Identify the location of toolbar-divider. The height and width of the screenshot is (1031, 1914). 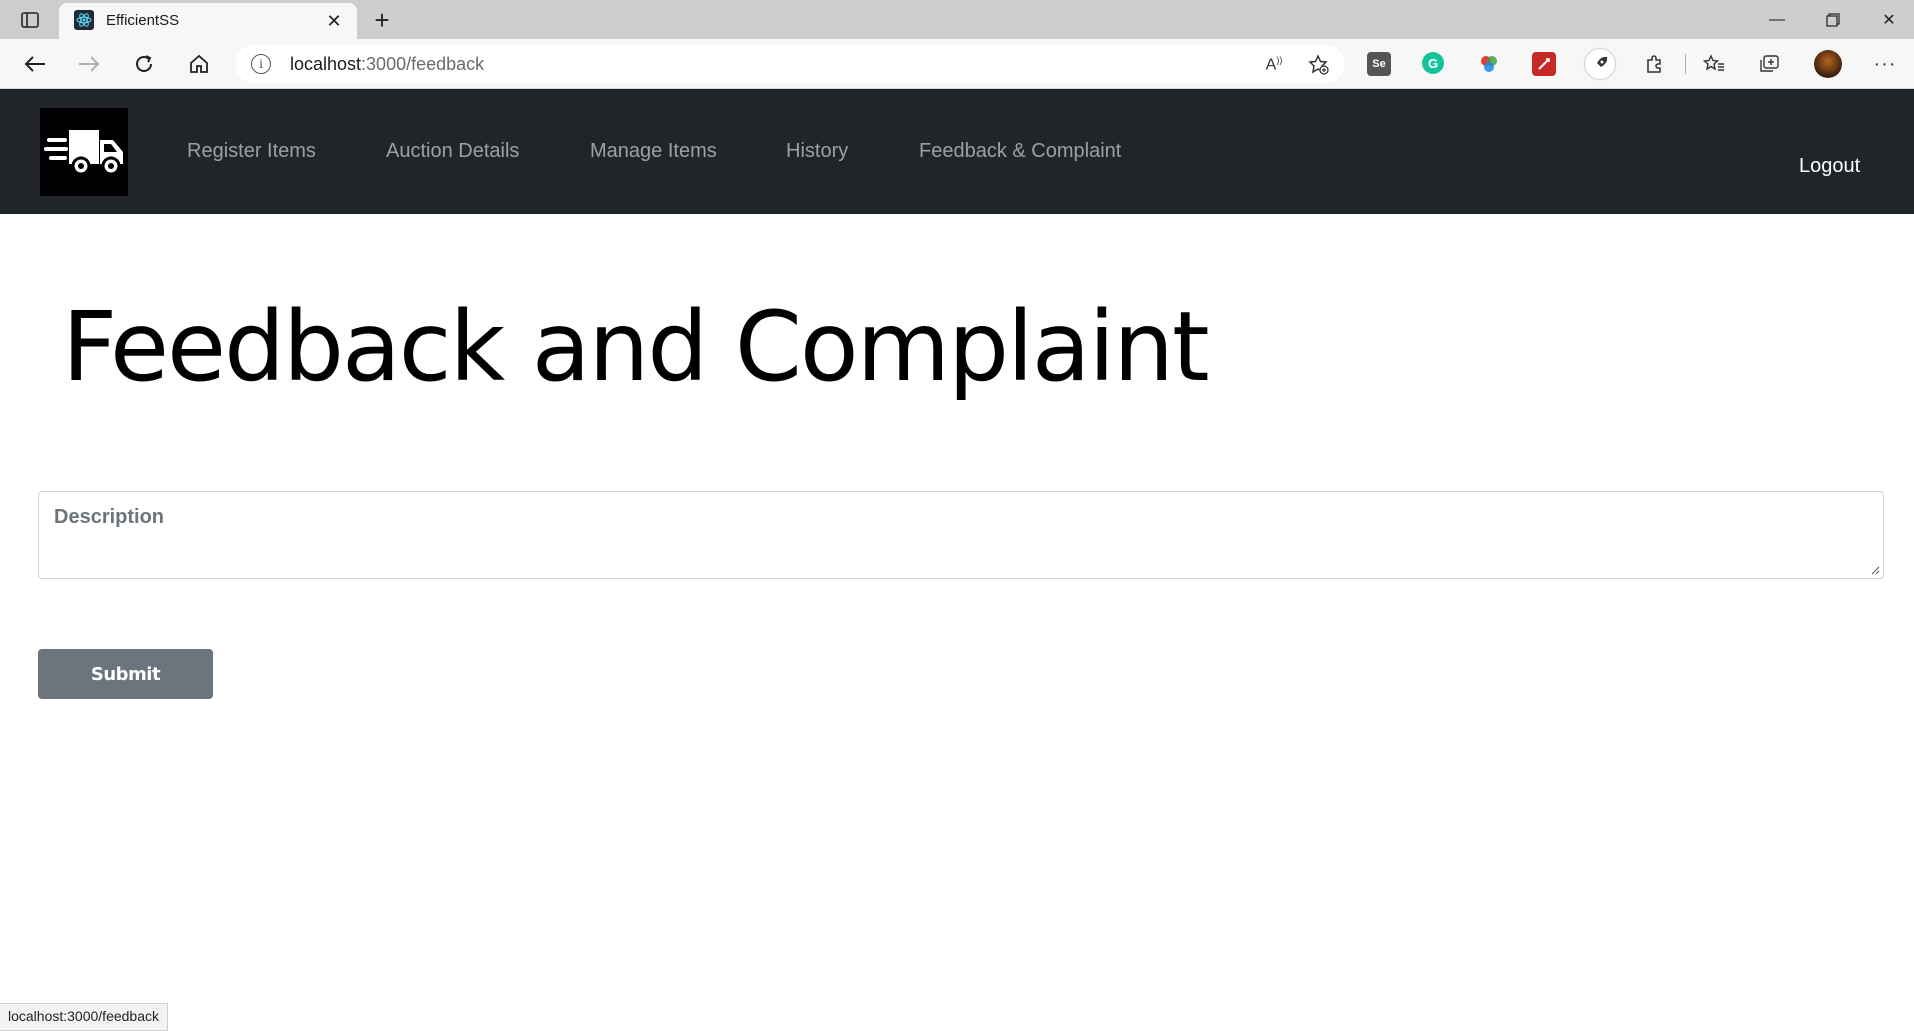
(1685, 64).